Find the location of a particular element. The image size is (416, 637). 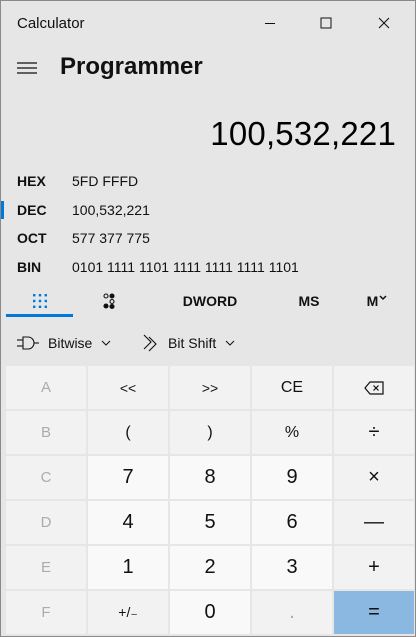

radix-label: OCT is located at coordinates (32, 238).